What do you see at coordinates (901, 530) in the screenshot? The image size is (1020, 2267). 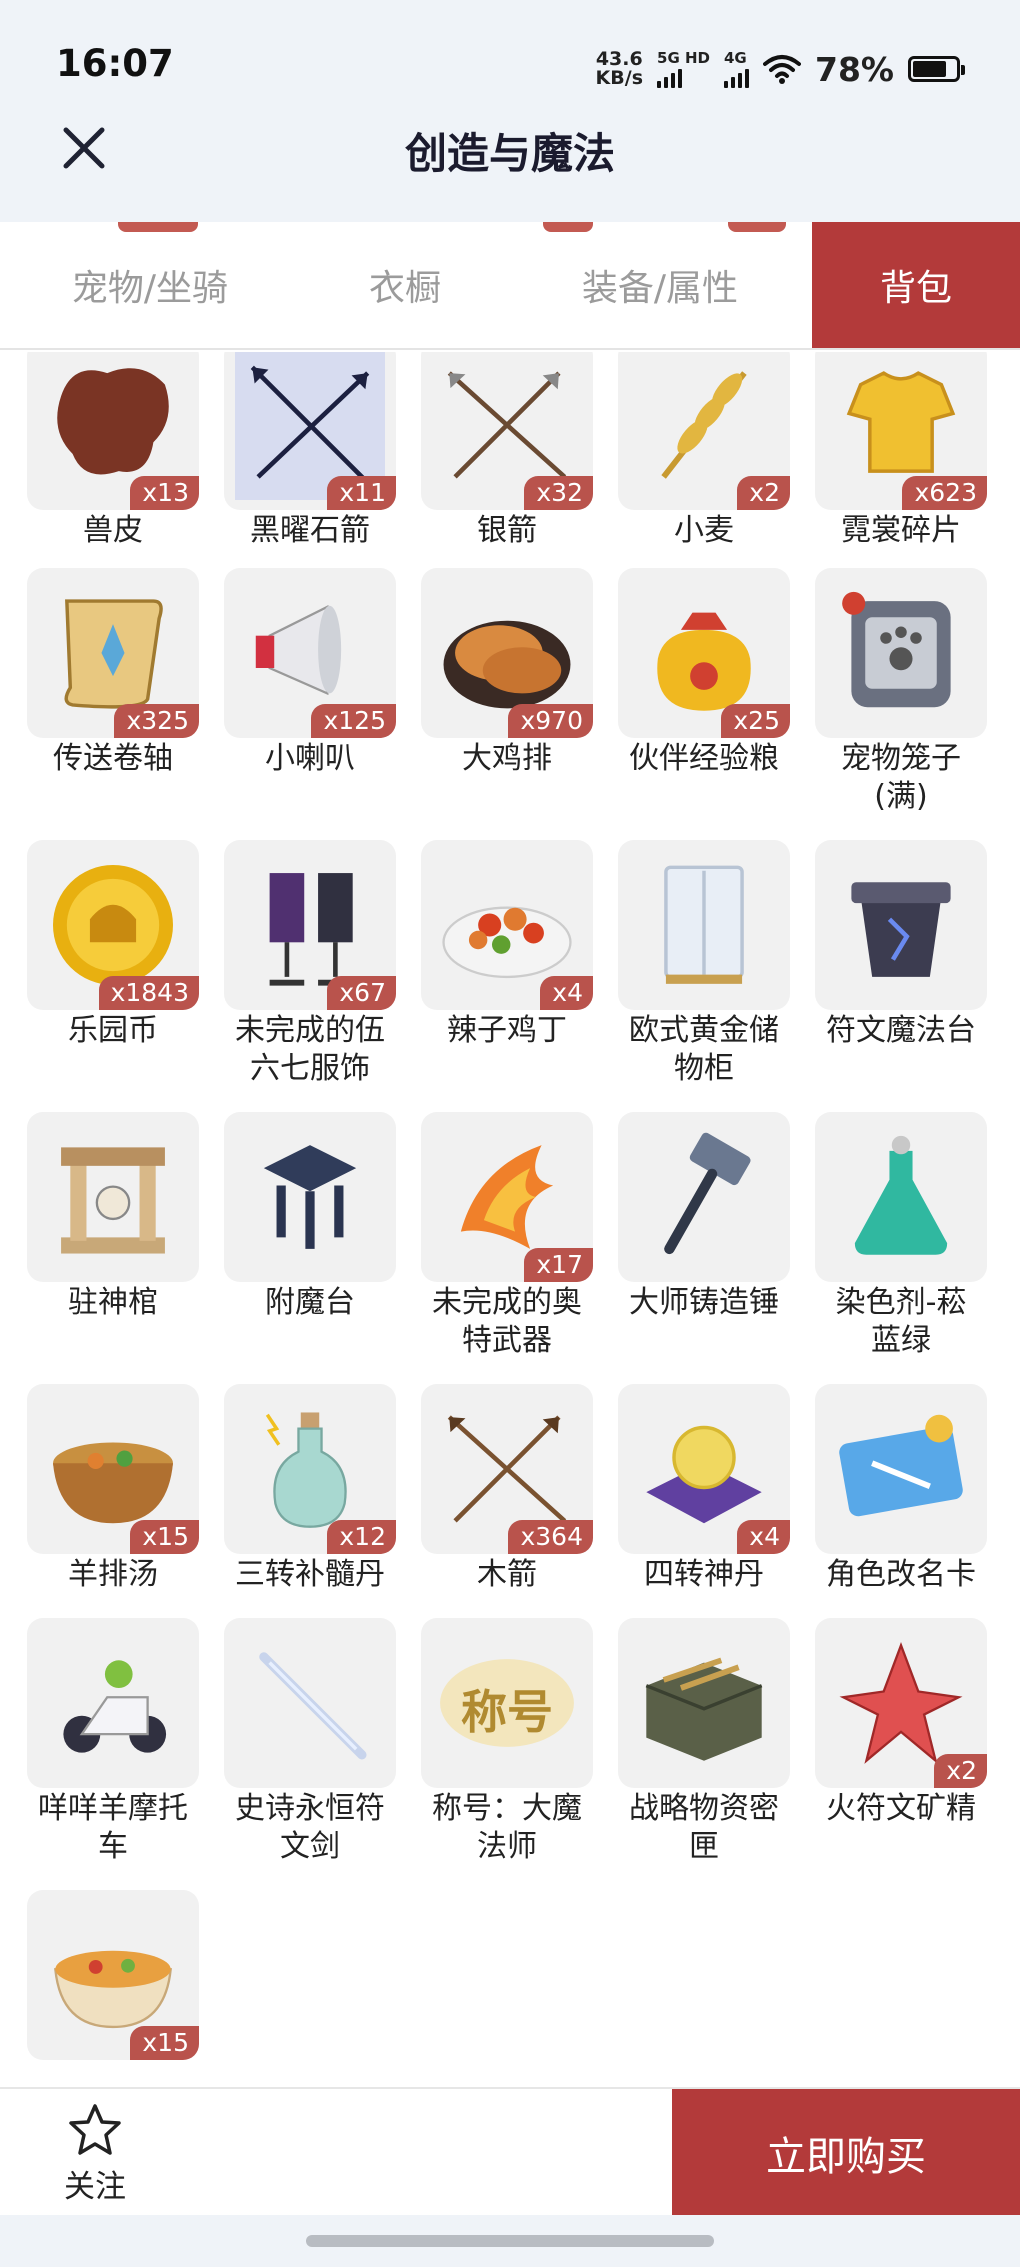 I see `item-name: 霓裳碎片` at bounding box center [901, 530].